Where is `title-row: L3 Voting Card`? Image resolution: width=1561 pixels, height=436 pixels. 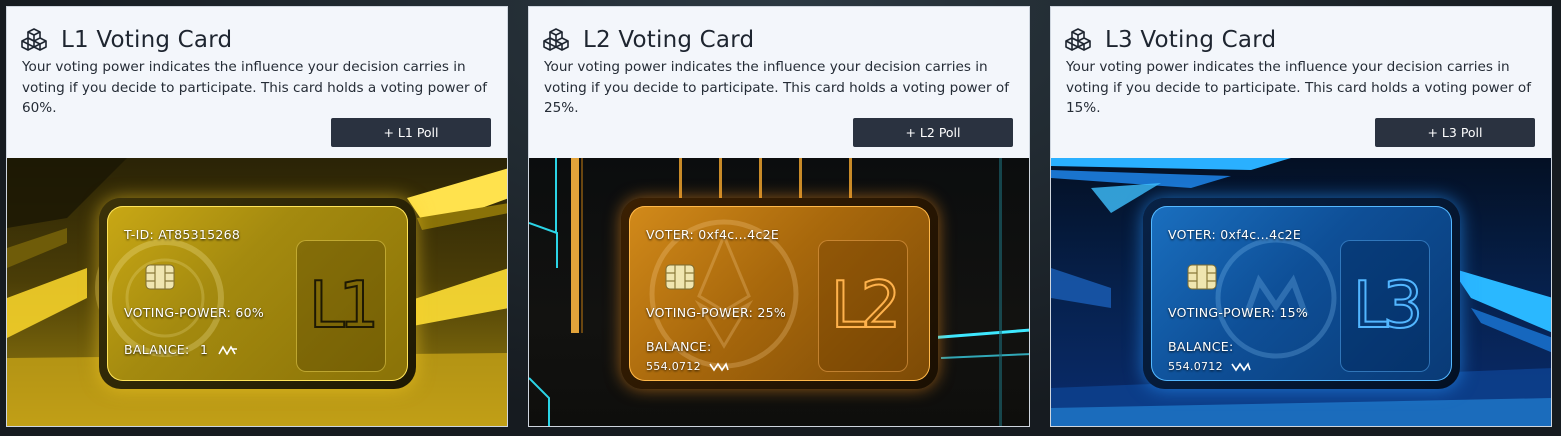 title-row: L3 Voting Card is located at coordinates (1170, 40).